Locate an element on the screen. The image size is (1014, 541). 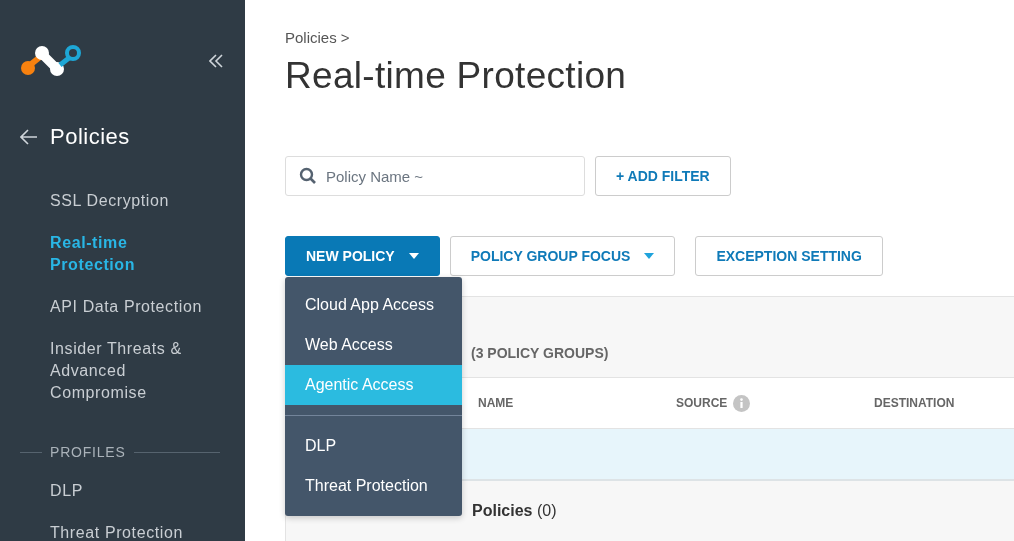
toolbar-button: EXCEPTION SETTING is located at coordinates (789, 256).